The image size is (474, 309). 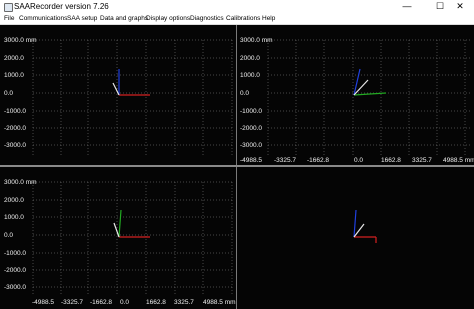 What do you see at coordinates (124, 18) in the screenshot?
I see `menu-data-and-graphs: Data and graphs` at bounding box center [124, 18].